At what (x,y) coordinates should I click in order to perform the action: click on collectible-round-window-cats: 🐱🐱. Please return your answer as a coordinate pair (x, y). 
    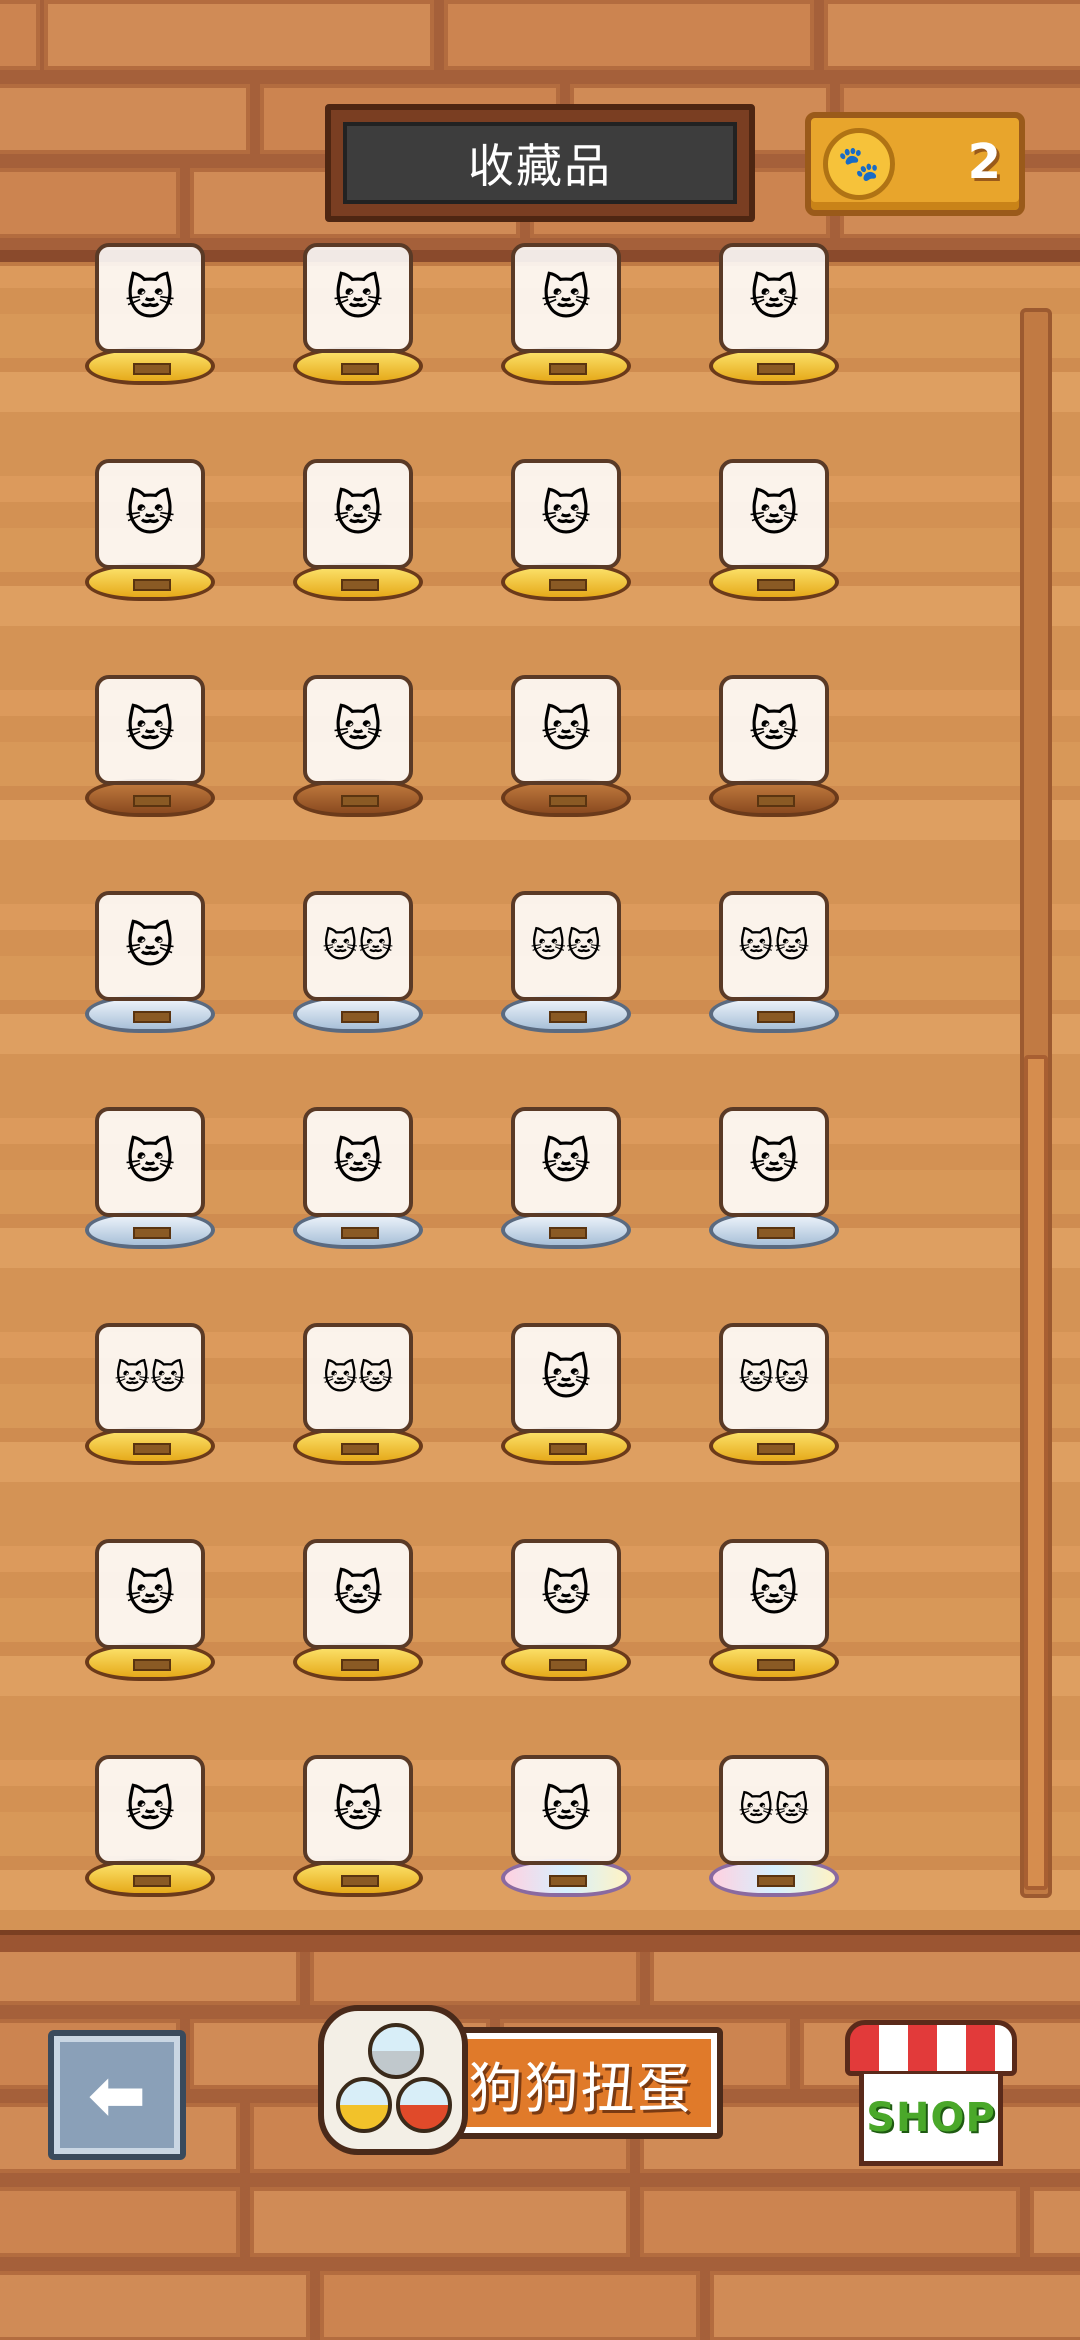
    Looking at the image, I should click on (774, 948).